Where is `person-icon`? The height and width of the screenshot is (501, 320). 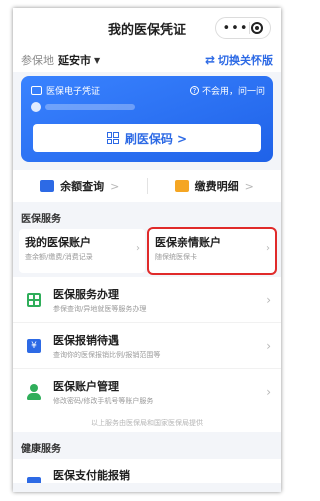
person-icon is located at coordinates (34, 391).